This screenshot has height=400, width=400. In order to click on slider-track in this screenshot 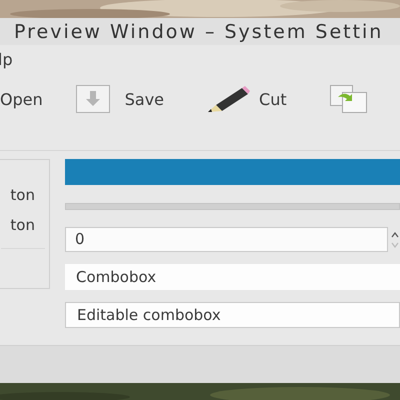, I will do `click(232, 206)`.